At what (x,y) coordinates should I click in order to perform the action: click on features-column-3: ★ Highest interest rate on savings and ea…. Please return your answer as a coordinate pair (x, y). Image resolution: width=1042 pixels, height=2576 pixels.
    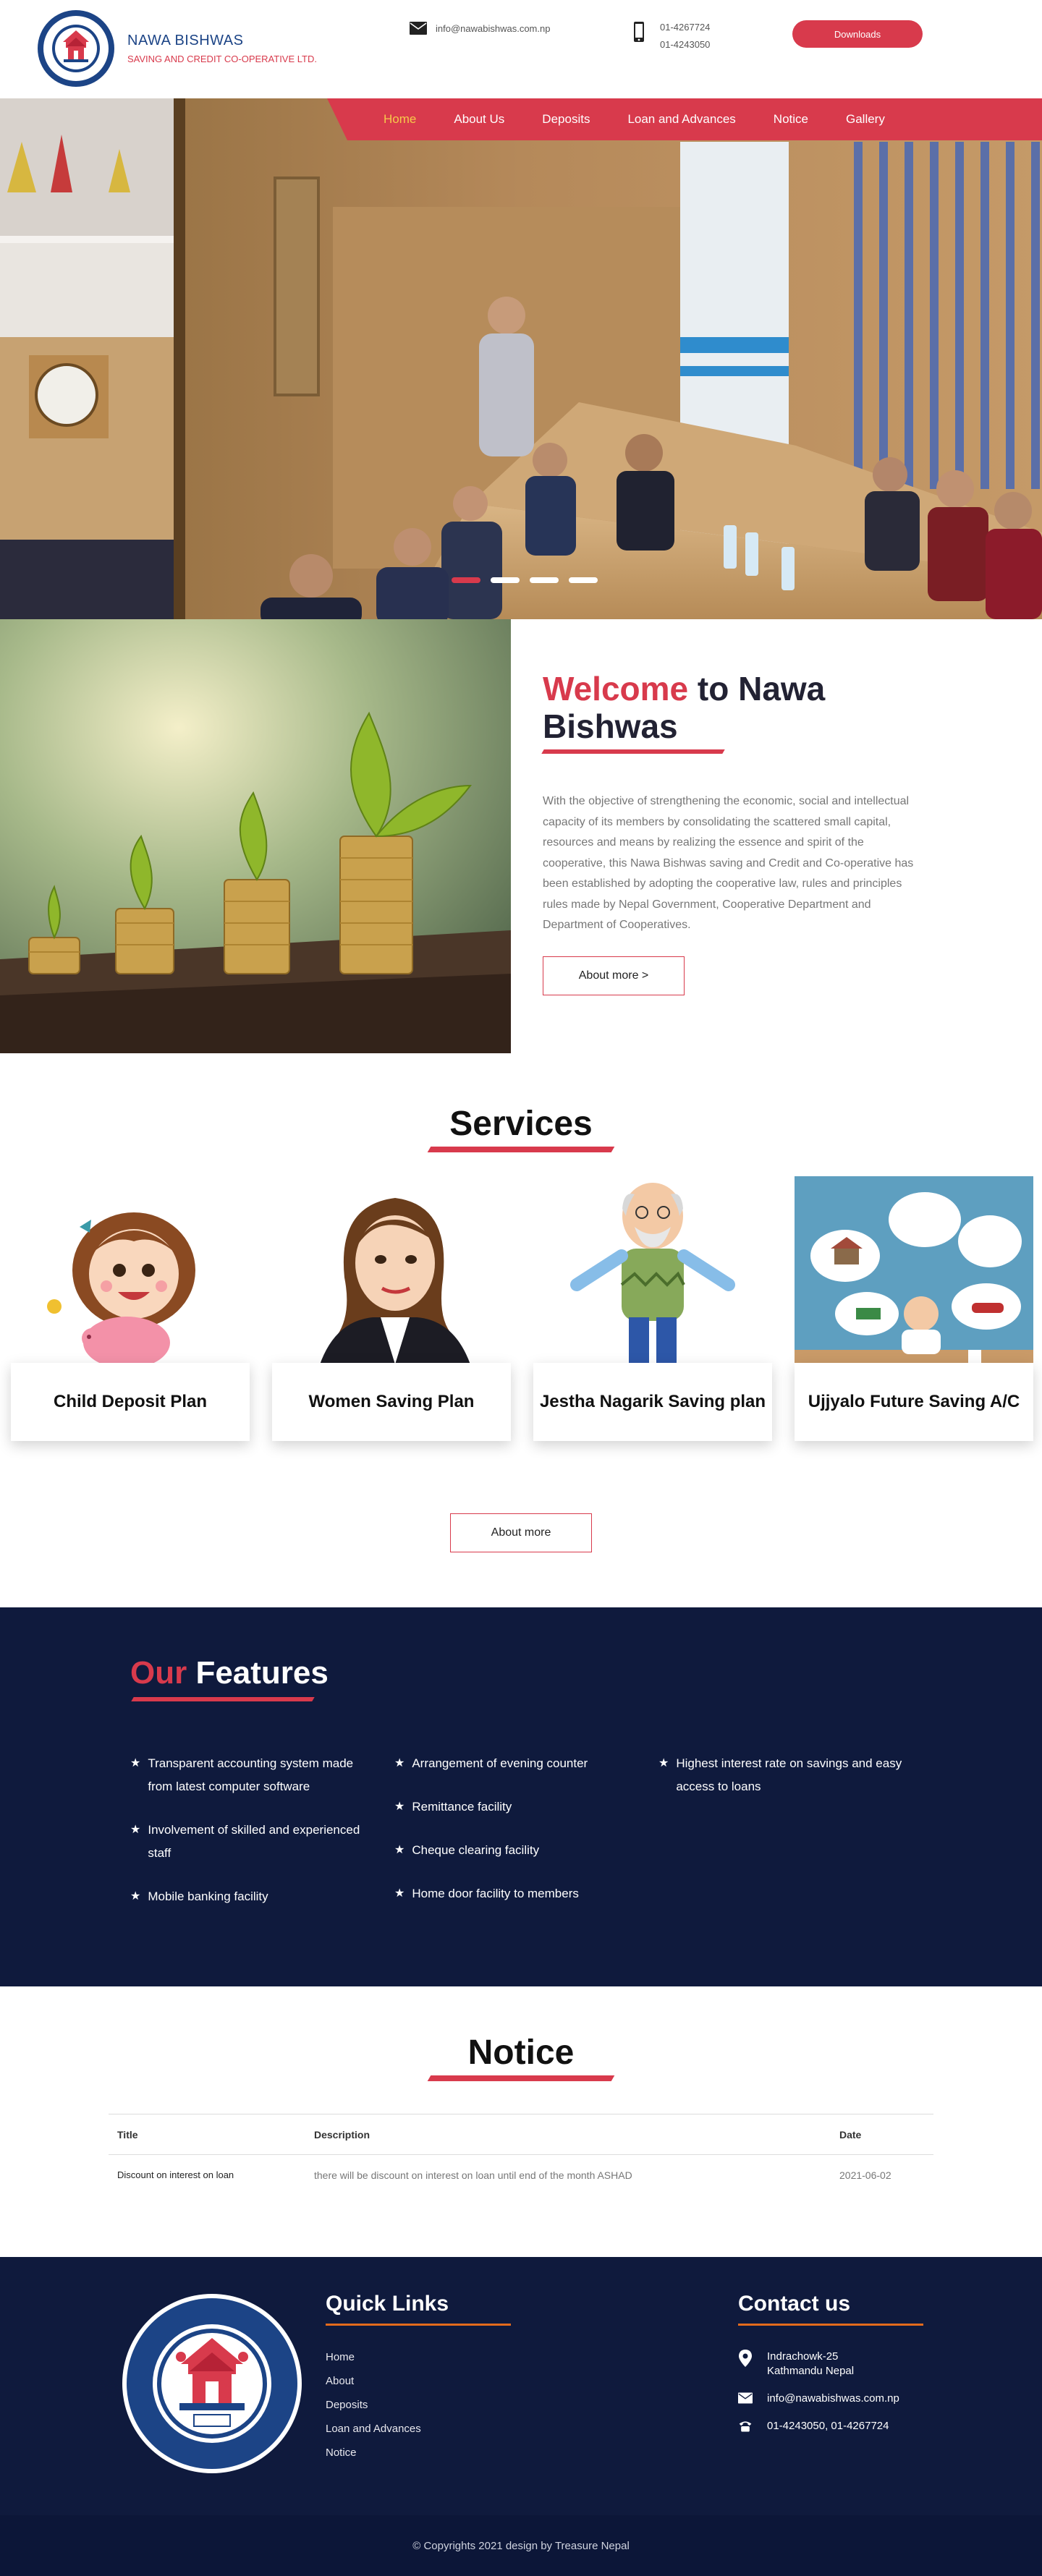
    Looking at the image, I should click on (781, 1785).